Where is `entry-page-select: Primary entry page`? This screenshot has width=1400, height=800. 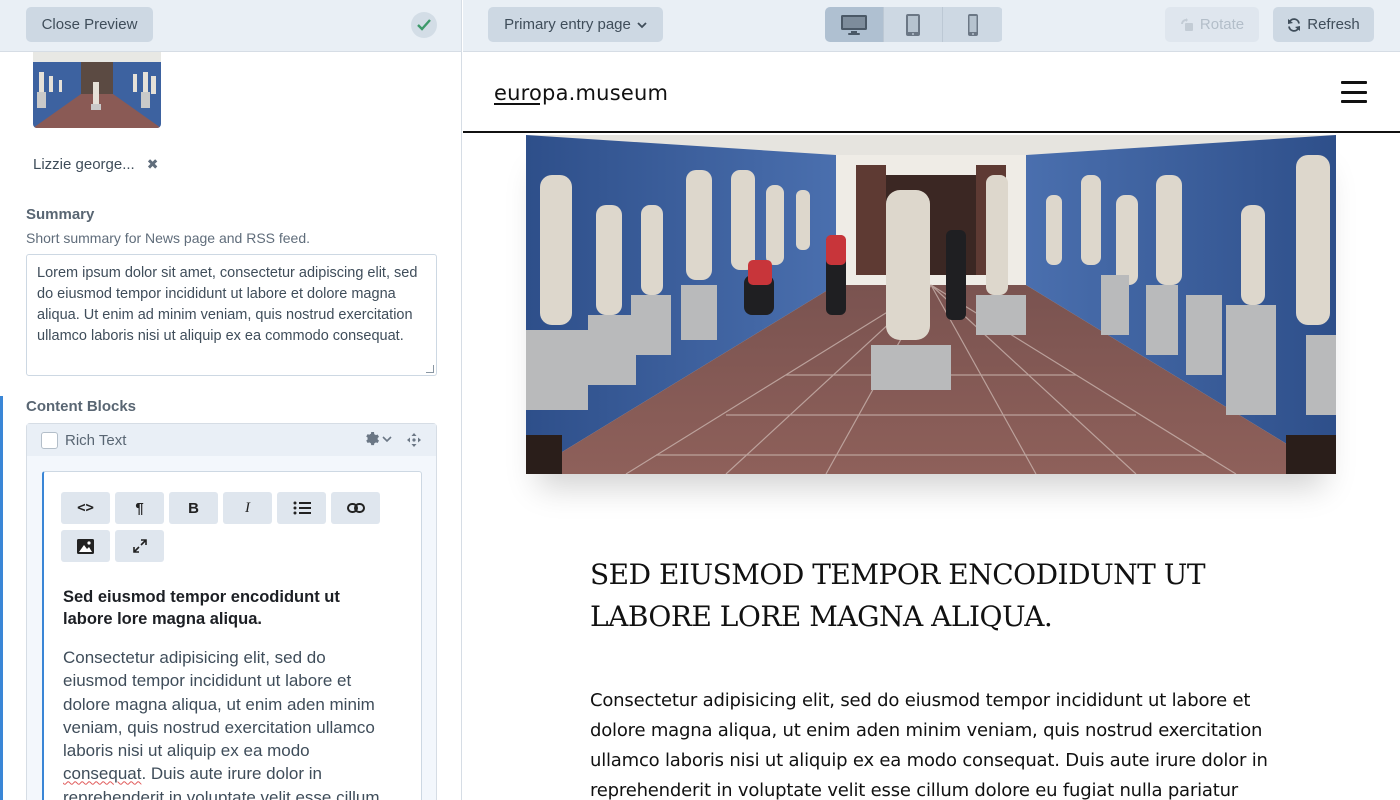
entry-page-select: Primary entry page is located at coordinates (575, 24).